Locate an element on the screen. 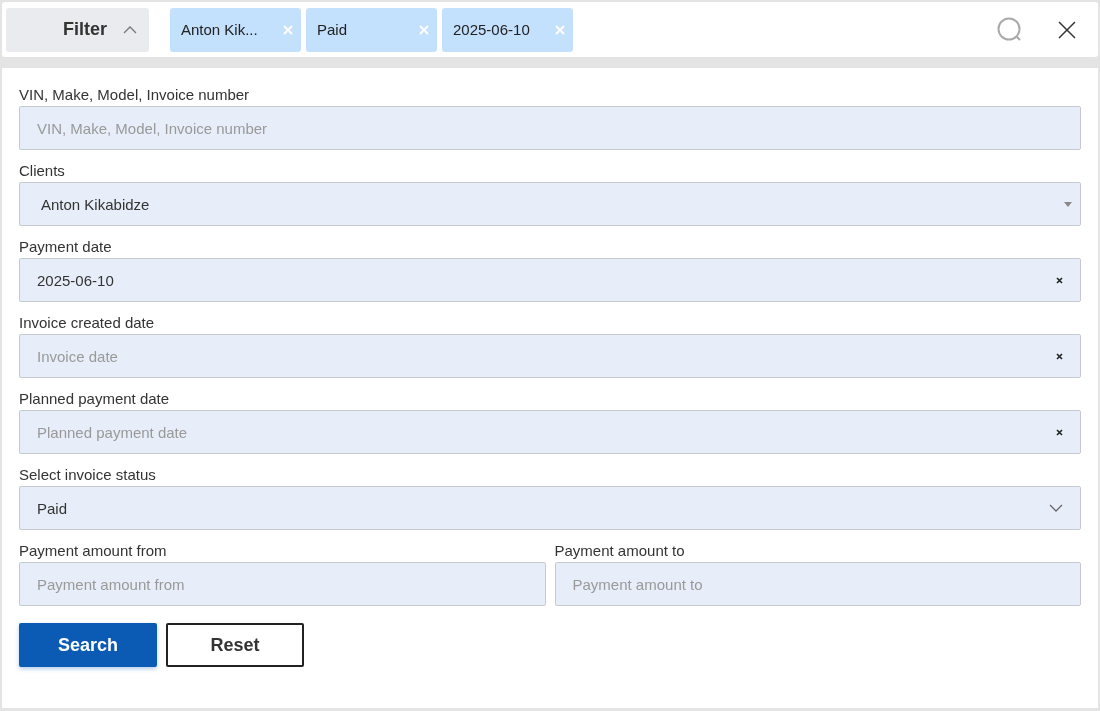  input-field: VIN, Make, Model, Invoice number is located at coordinates (550, 128).